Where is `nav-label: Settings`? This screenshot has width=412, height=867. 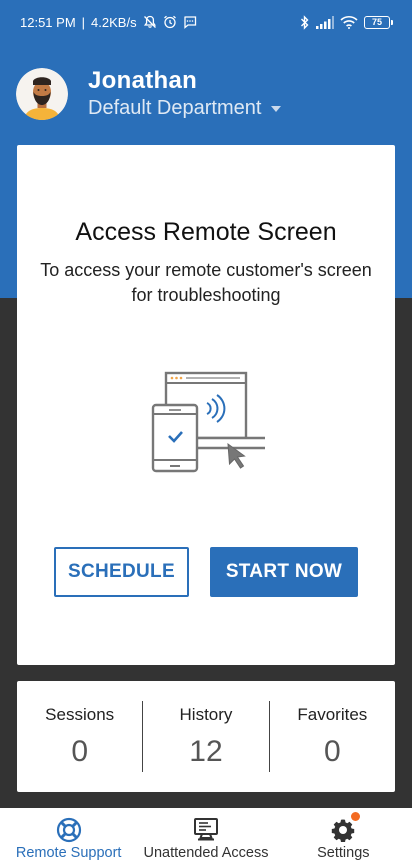
nav-label: Settings is located at coordinates (343, 853).